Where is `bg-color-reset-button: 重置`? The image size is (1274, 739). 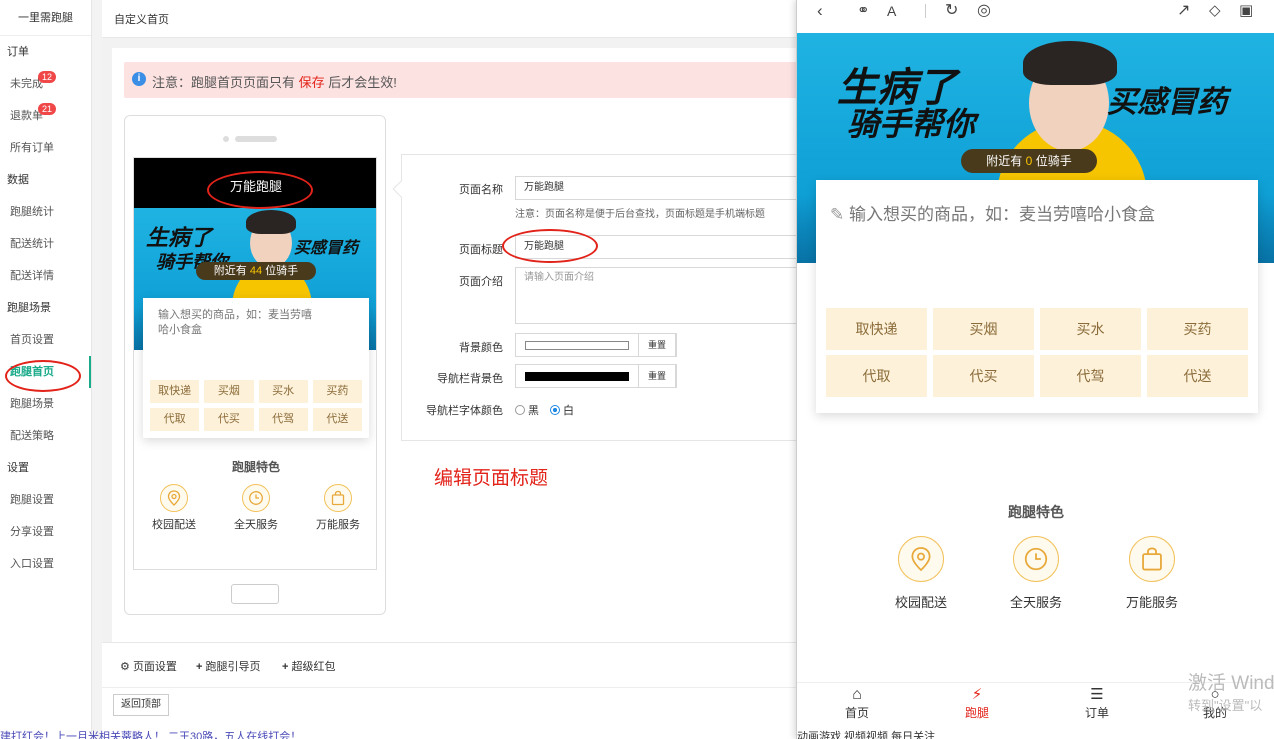 bg-color-reset-button: 重置 is located at coordinates (657, 345).